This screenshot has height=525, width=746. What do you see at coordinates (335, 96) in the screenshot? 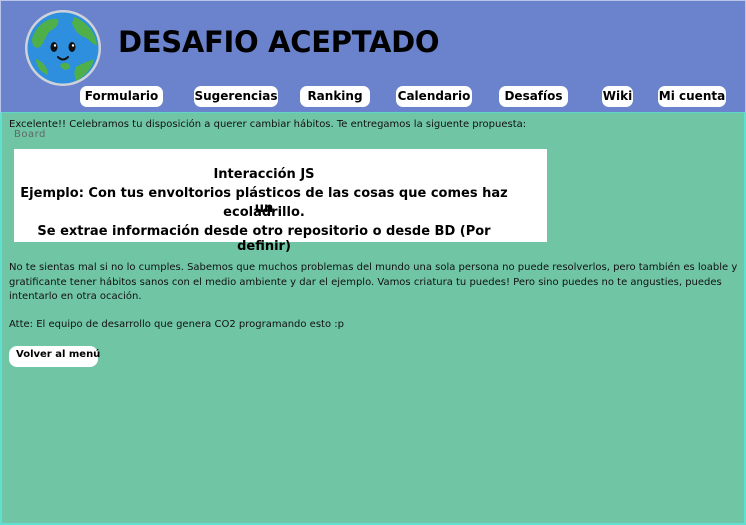
I see `nav-ranking: Ranking` at bounding box center [335, 96].